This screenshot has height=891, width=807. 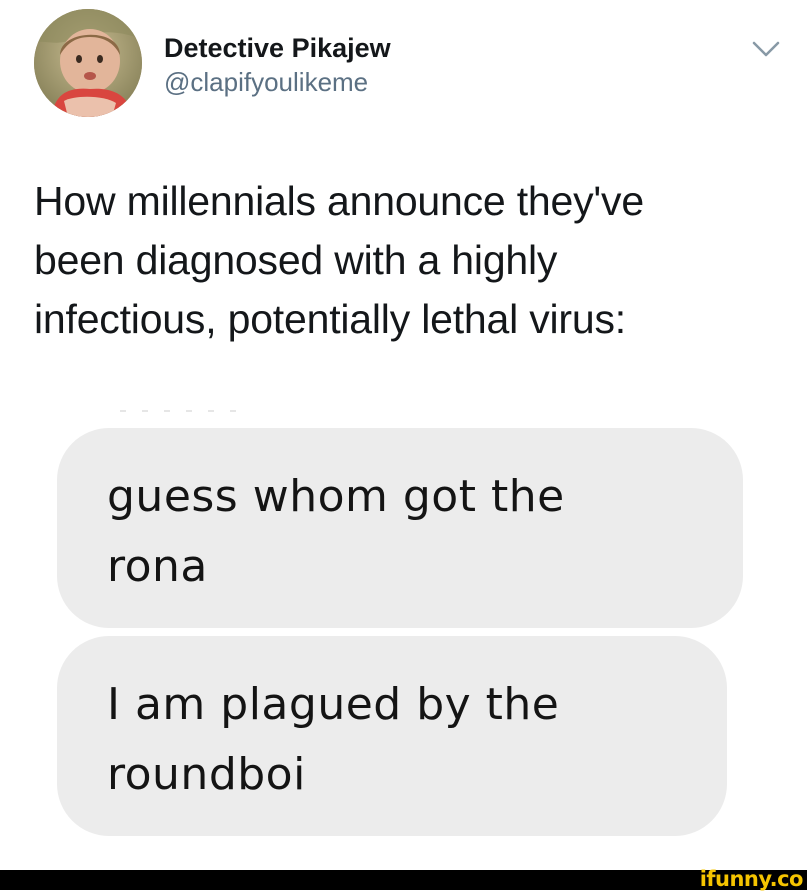 I want to click on author-info: Detective Pikajew @clapifyoulikeme, so click(x=277, y=65).